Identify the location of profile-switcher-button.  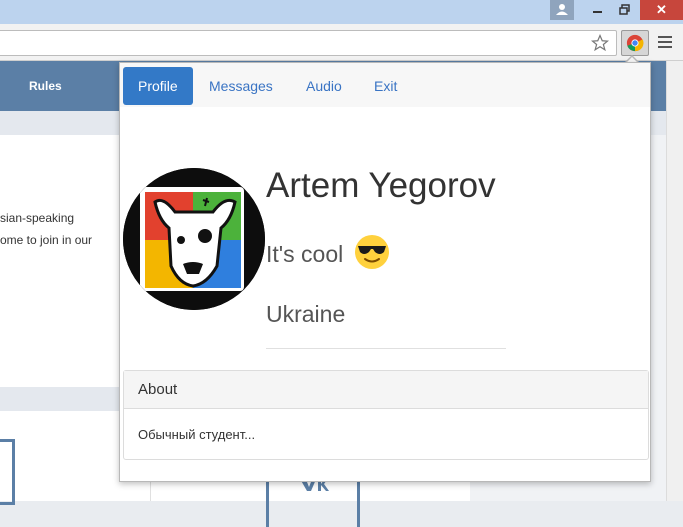
(562, 10).